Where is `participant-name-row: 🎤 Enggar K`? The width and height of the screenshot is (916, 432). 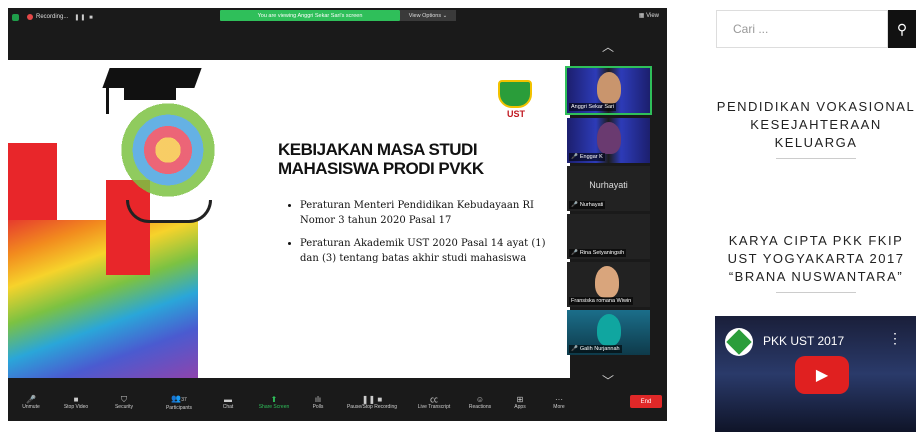 participant-name-row: 🎤 Enggar K is located at coordinates (587, 157).